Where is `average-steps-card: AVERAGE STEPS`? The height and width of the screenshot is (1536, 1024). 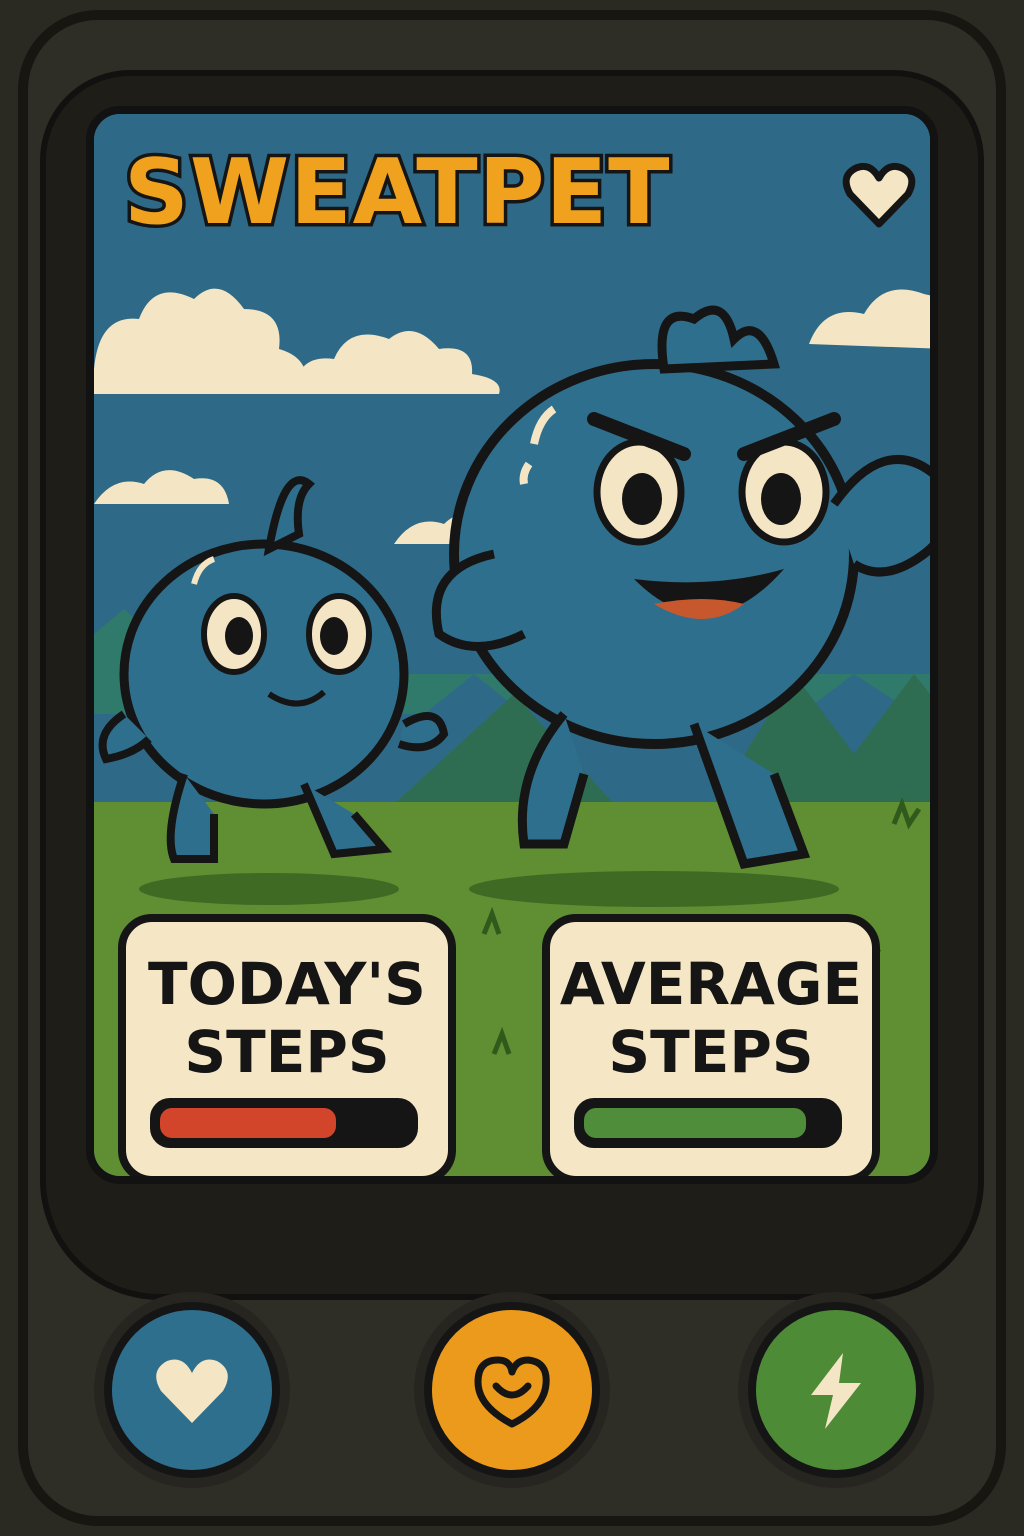 average-steps-card: AVERAGE STEPS is located at coordinates (711, 1045).